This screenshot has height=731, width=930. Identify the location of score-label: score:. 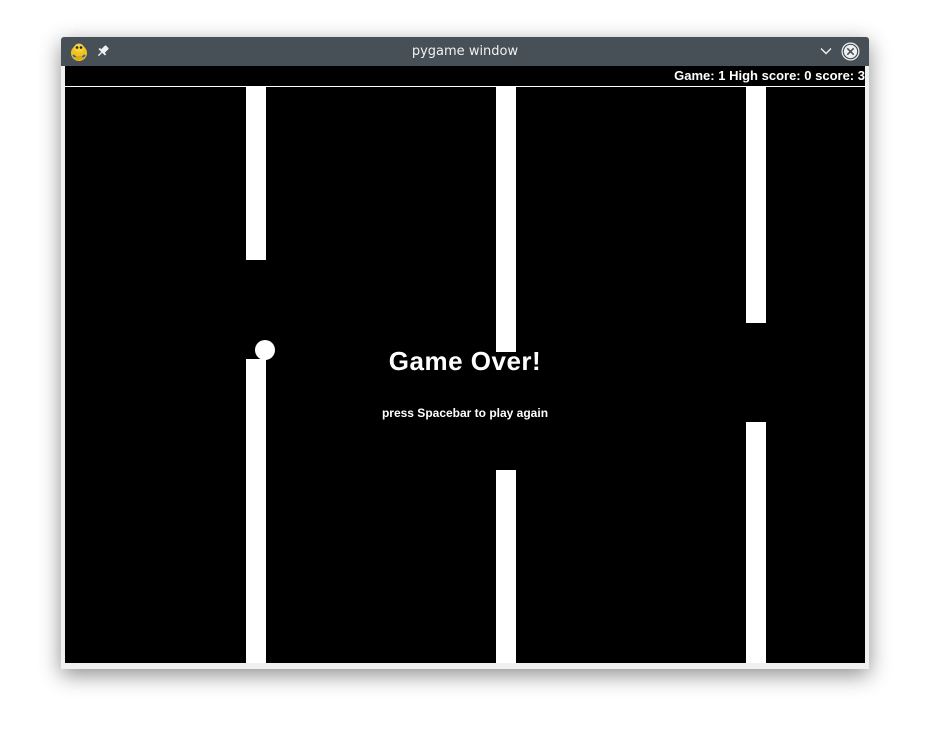
(835, 75).